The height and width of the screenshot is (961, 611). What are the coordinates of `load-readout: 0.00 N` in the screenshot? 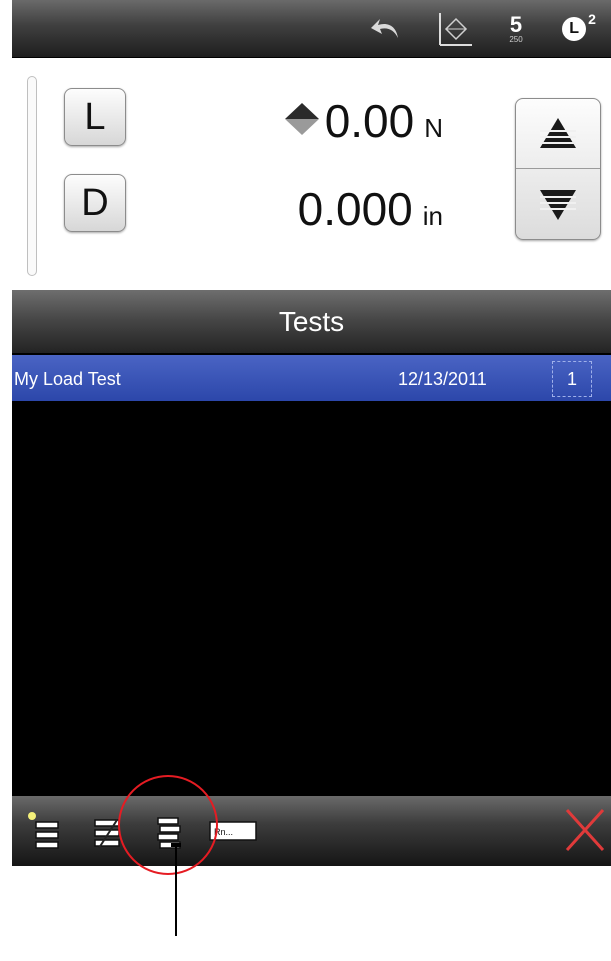 It's located at (363, 121).